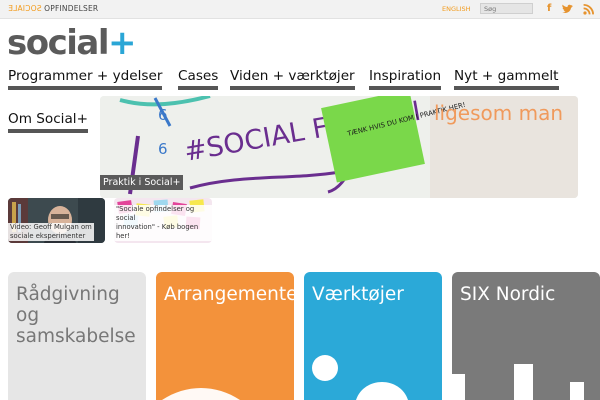  What do you see at coordinates (225, 336) in the screenshot?
I see `tile-arrangementer: Arrangementer` at bounding box center [225, 336].